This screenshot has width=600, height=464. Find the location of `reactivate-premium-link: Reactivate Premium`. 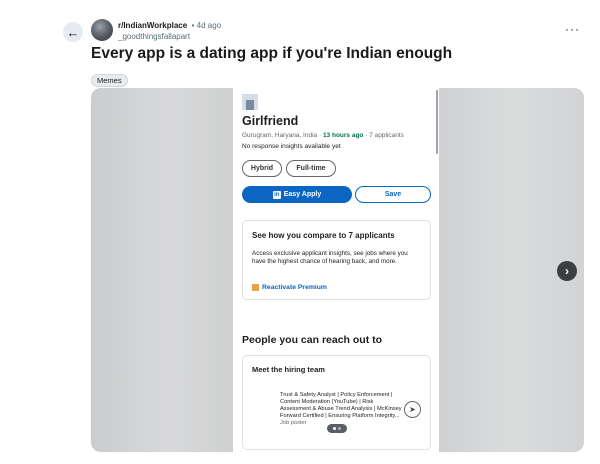

reactivate-premium-link: Reactivate Premium is located at coordinates (289, 287).